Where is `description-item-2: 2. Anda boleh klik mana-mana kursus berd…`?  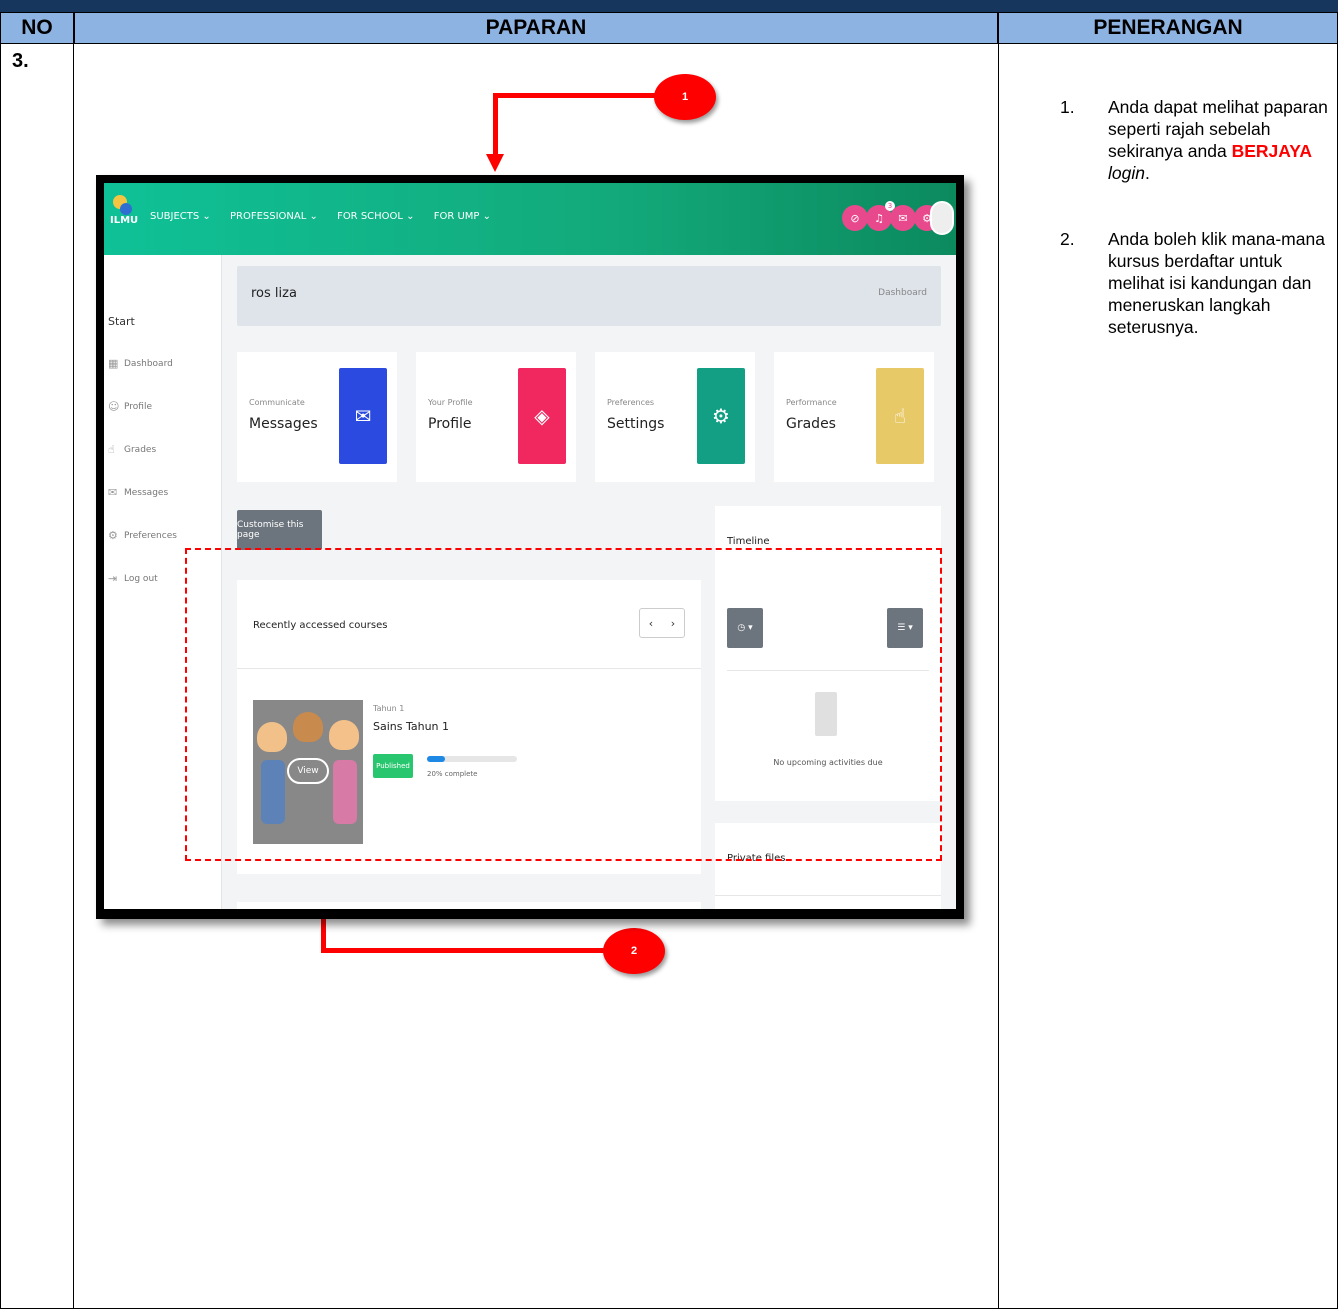
description-item-2: 2. Anda boleh klik mana-mana kursus berd… is located at coordinates (1195, 283).